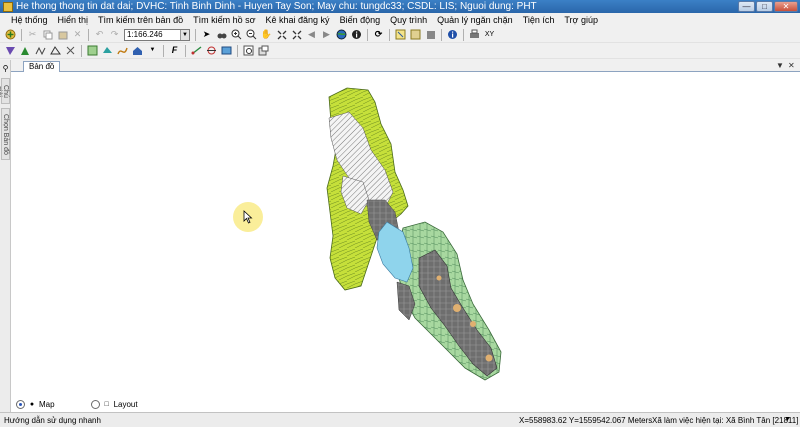 Image resolution: width=800 pixels, height=427 pixels. Describe the element at coordinates (137, 50) in the screenshot. I see `home-icon` at that location.